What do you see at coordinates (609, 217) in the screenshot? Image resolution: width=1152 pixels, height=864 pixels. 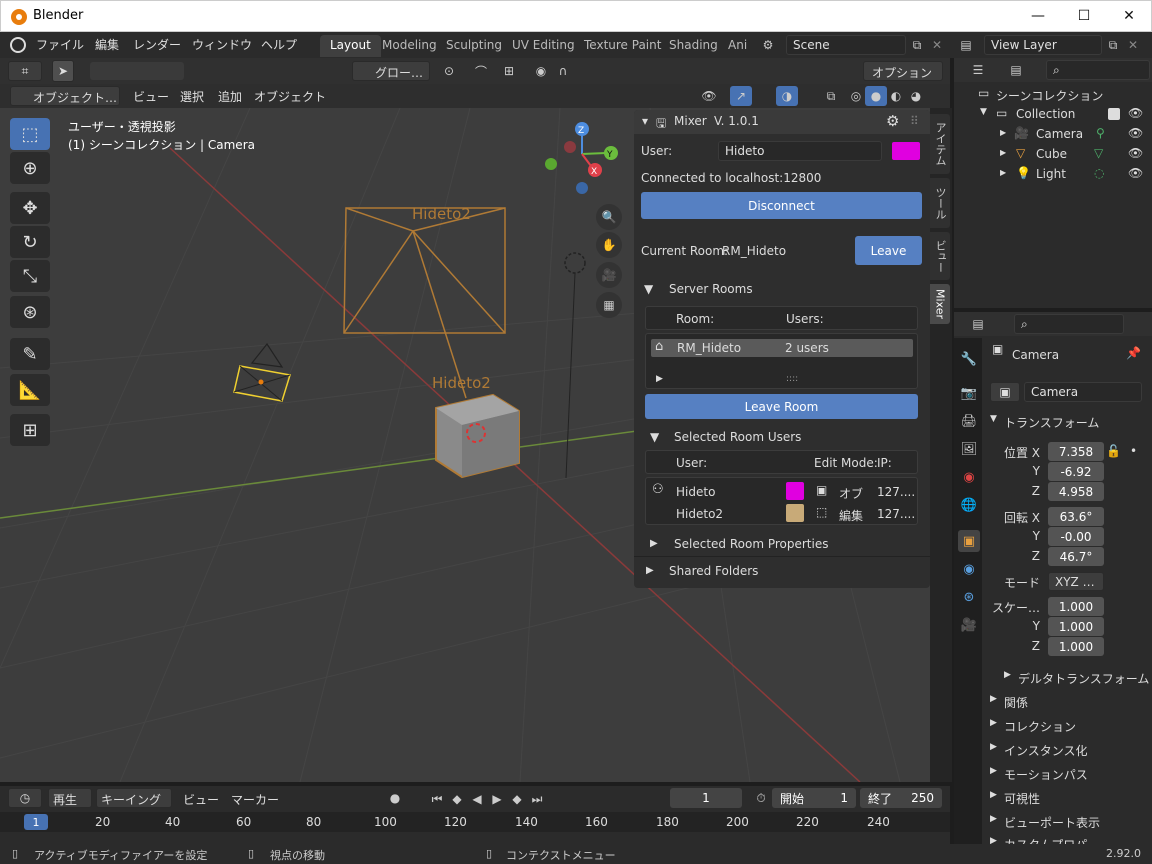 I see `zoom-icon: 🔍` at bounding box center [609, 217].